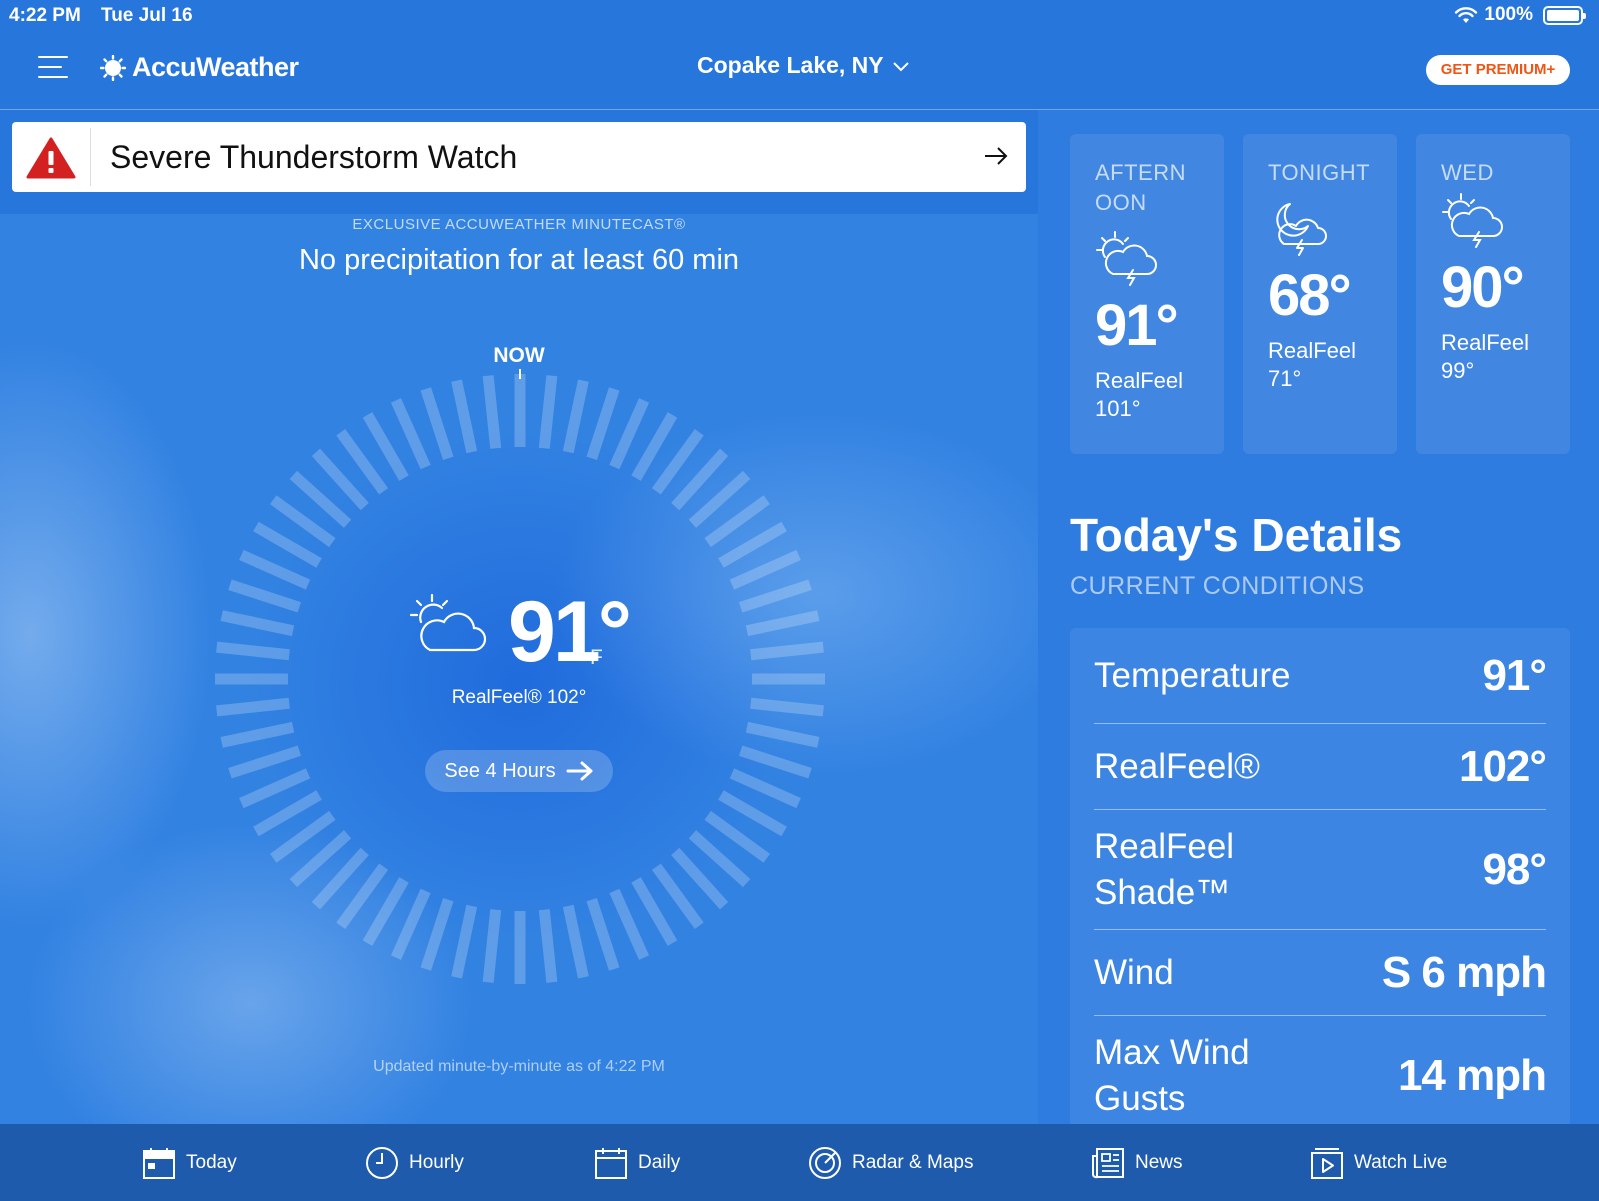  What do you see at coordinates (1192, 675) in the screenshot?
I see `detail-label: Temperature` at bounding box center [1192, 675].